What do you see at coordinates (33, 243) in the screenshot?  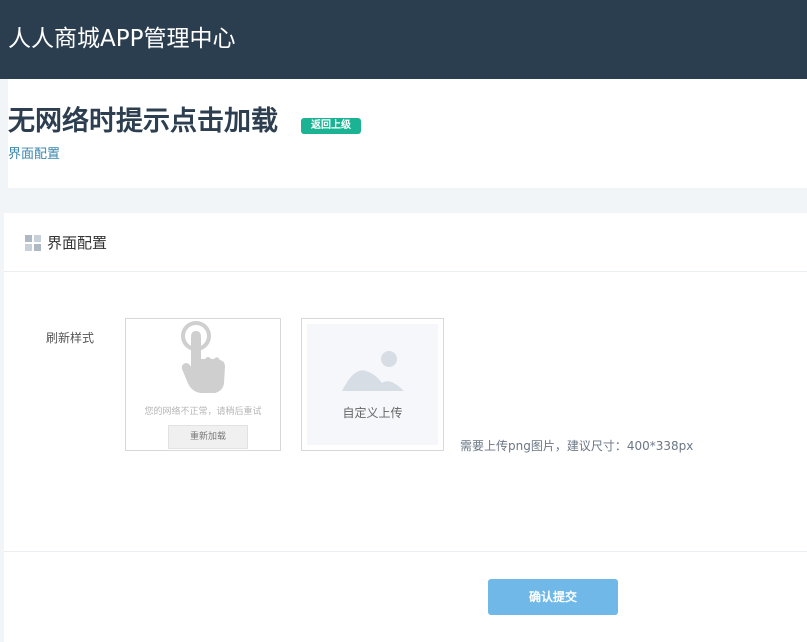 I see `grid-icon` at bounding box center [33, 243].